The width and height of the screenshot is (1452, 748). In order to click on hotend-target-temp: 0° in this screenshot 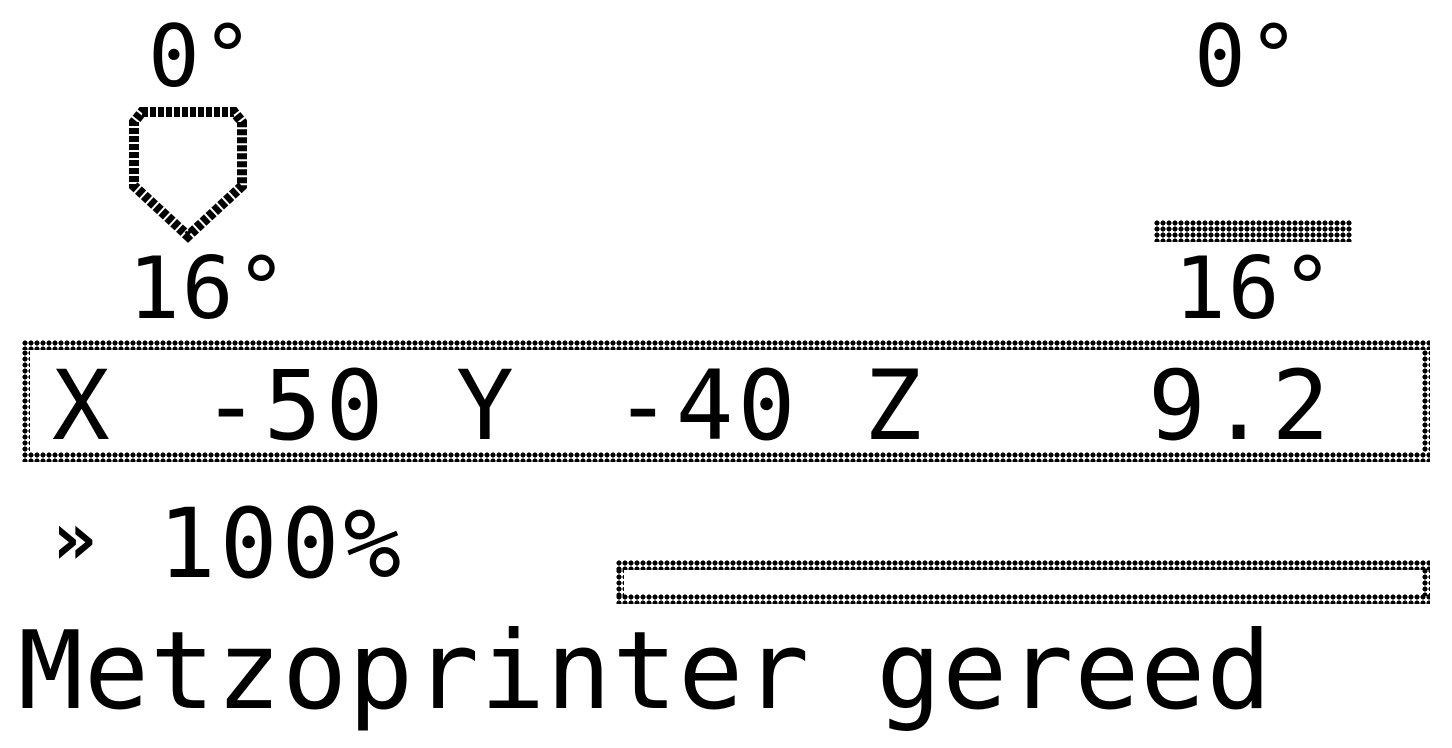, I will do `click(202, 57)`.